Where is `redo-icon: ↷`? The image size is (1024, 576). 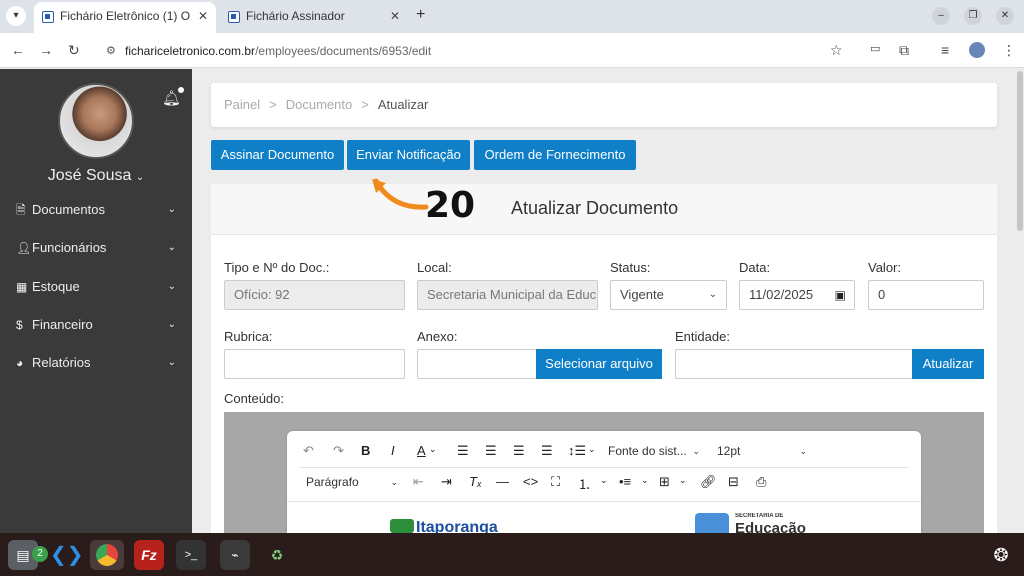
redo-icon: ↷ is located at coordinates (338, 451).